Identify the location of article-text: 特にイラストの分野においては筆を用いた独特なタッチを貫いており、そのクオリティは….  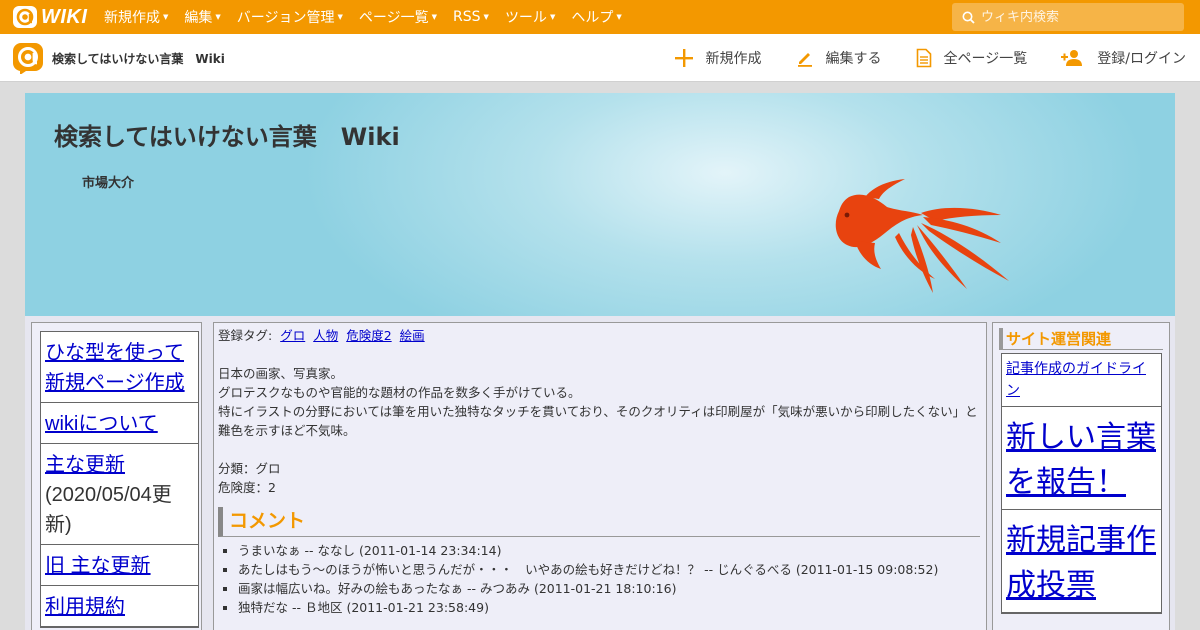
(598, 421).